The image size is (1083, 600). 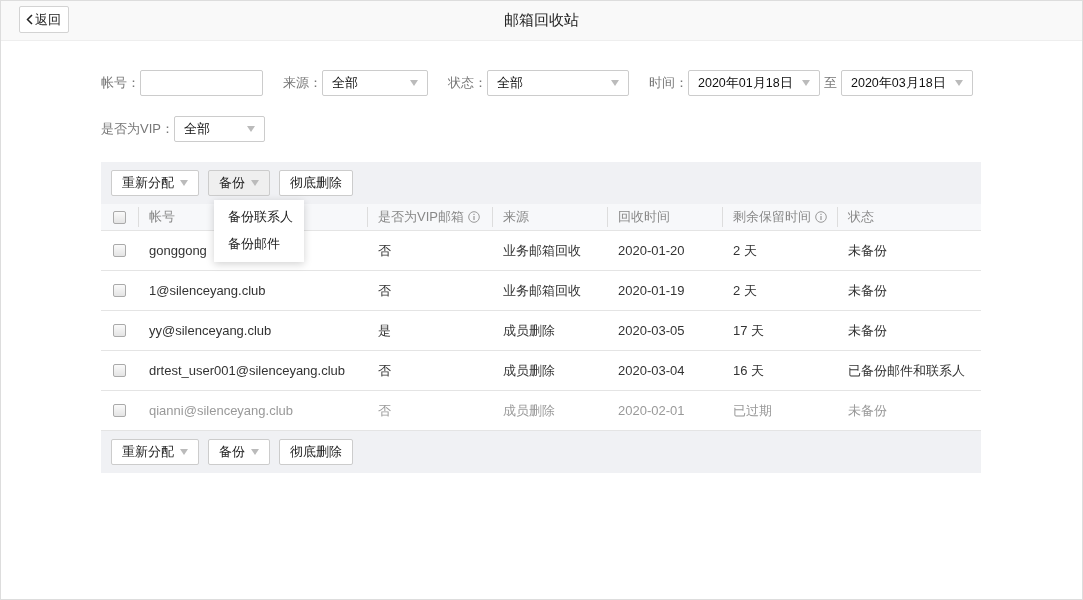 What do you see at coordinates (247, 370) in the screenshot?
I see `table-cell: drtest_user001@silenceyang.club` at bounding box center [247, 370].